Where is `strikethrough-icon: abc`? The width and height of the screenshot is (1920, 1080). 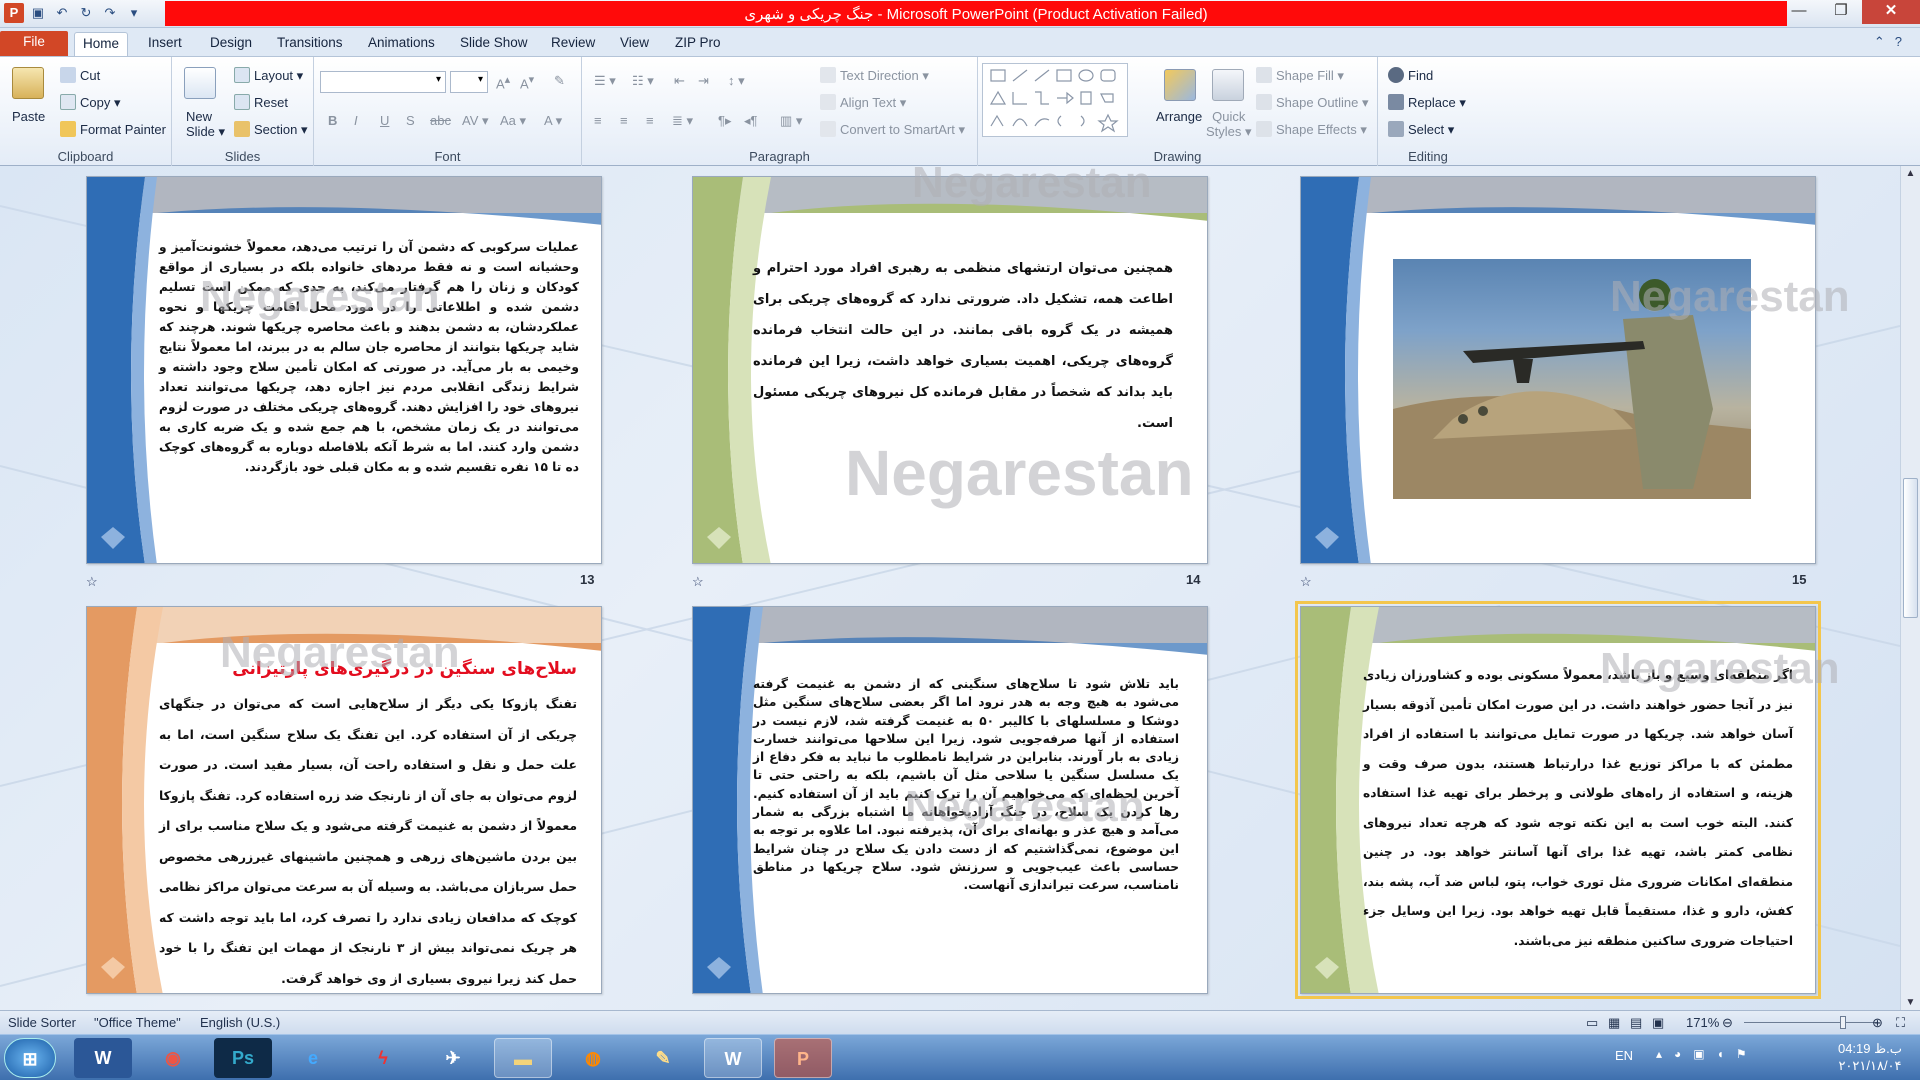 strikethrough-icon: abc is located at coordinates (440, 120).